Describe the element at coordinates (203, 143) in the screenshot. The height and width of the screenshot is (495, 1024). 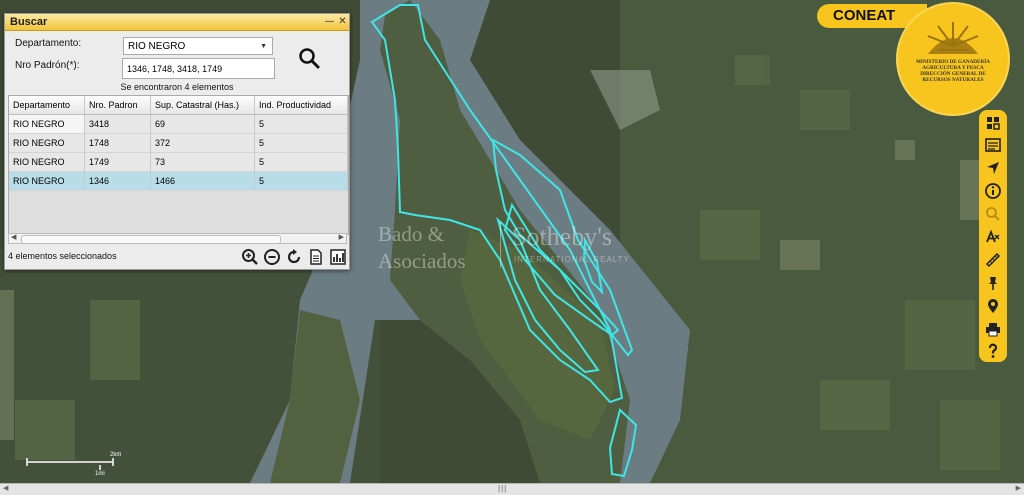
I see `table-cell: 372` at that location.